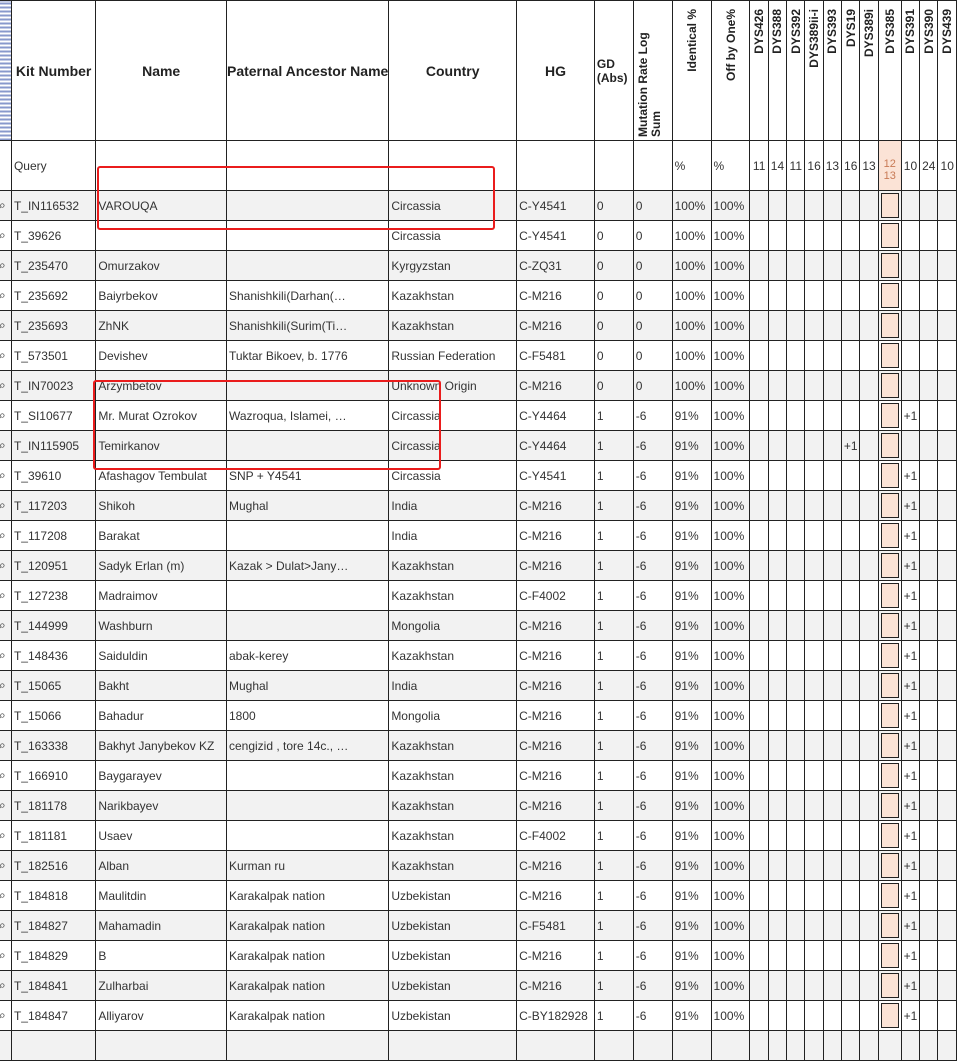 Image resolution: width=960 pixels, height=1061 pixels. Describe the element at coordinates (613, 70) in the screenshot. I see `gd-header: GD (Abs)` at that location.